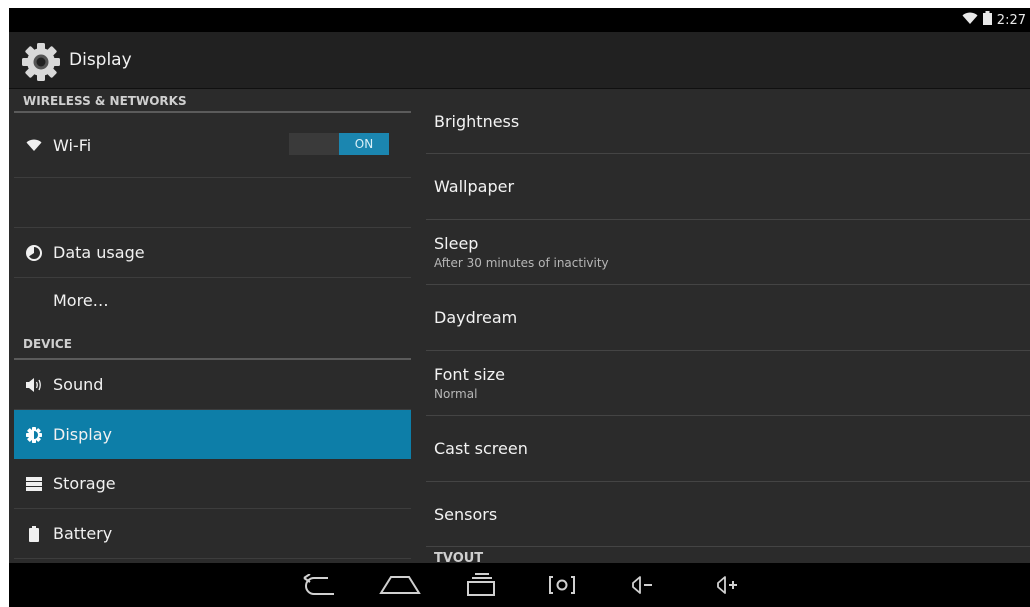  Describe the element at coordinates (481, 448) in the screenshot. I see `setting-title: Cast screen` at that location.